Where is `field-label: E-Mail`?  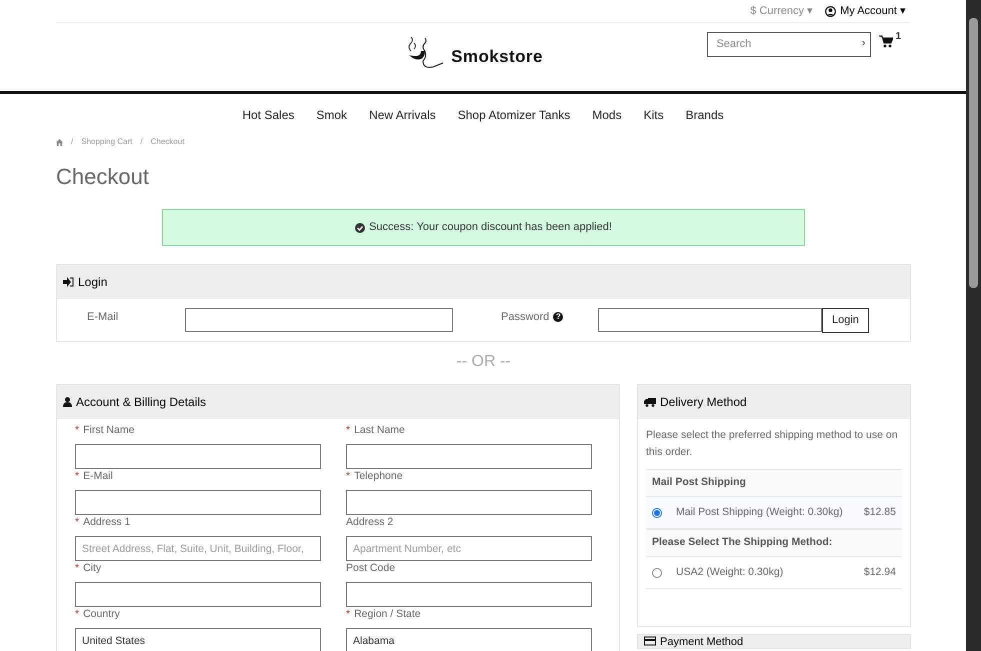 field-label: E-Mail is located at coordinates (98, 476).